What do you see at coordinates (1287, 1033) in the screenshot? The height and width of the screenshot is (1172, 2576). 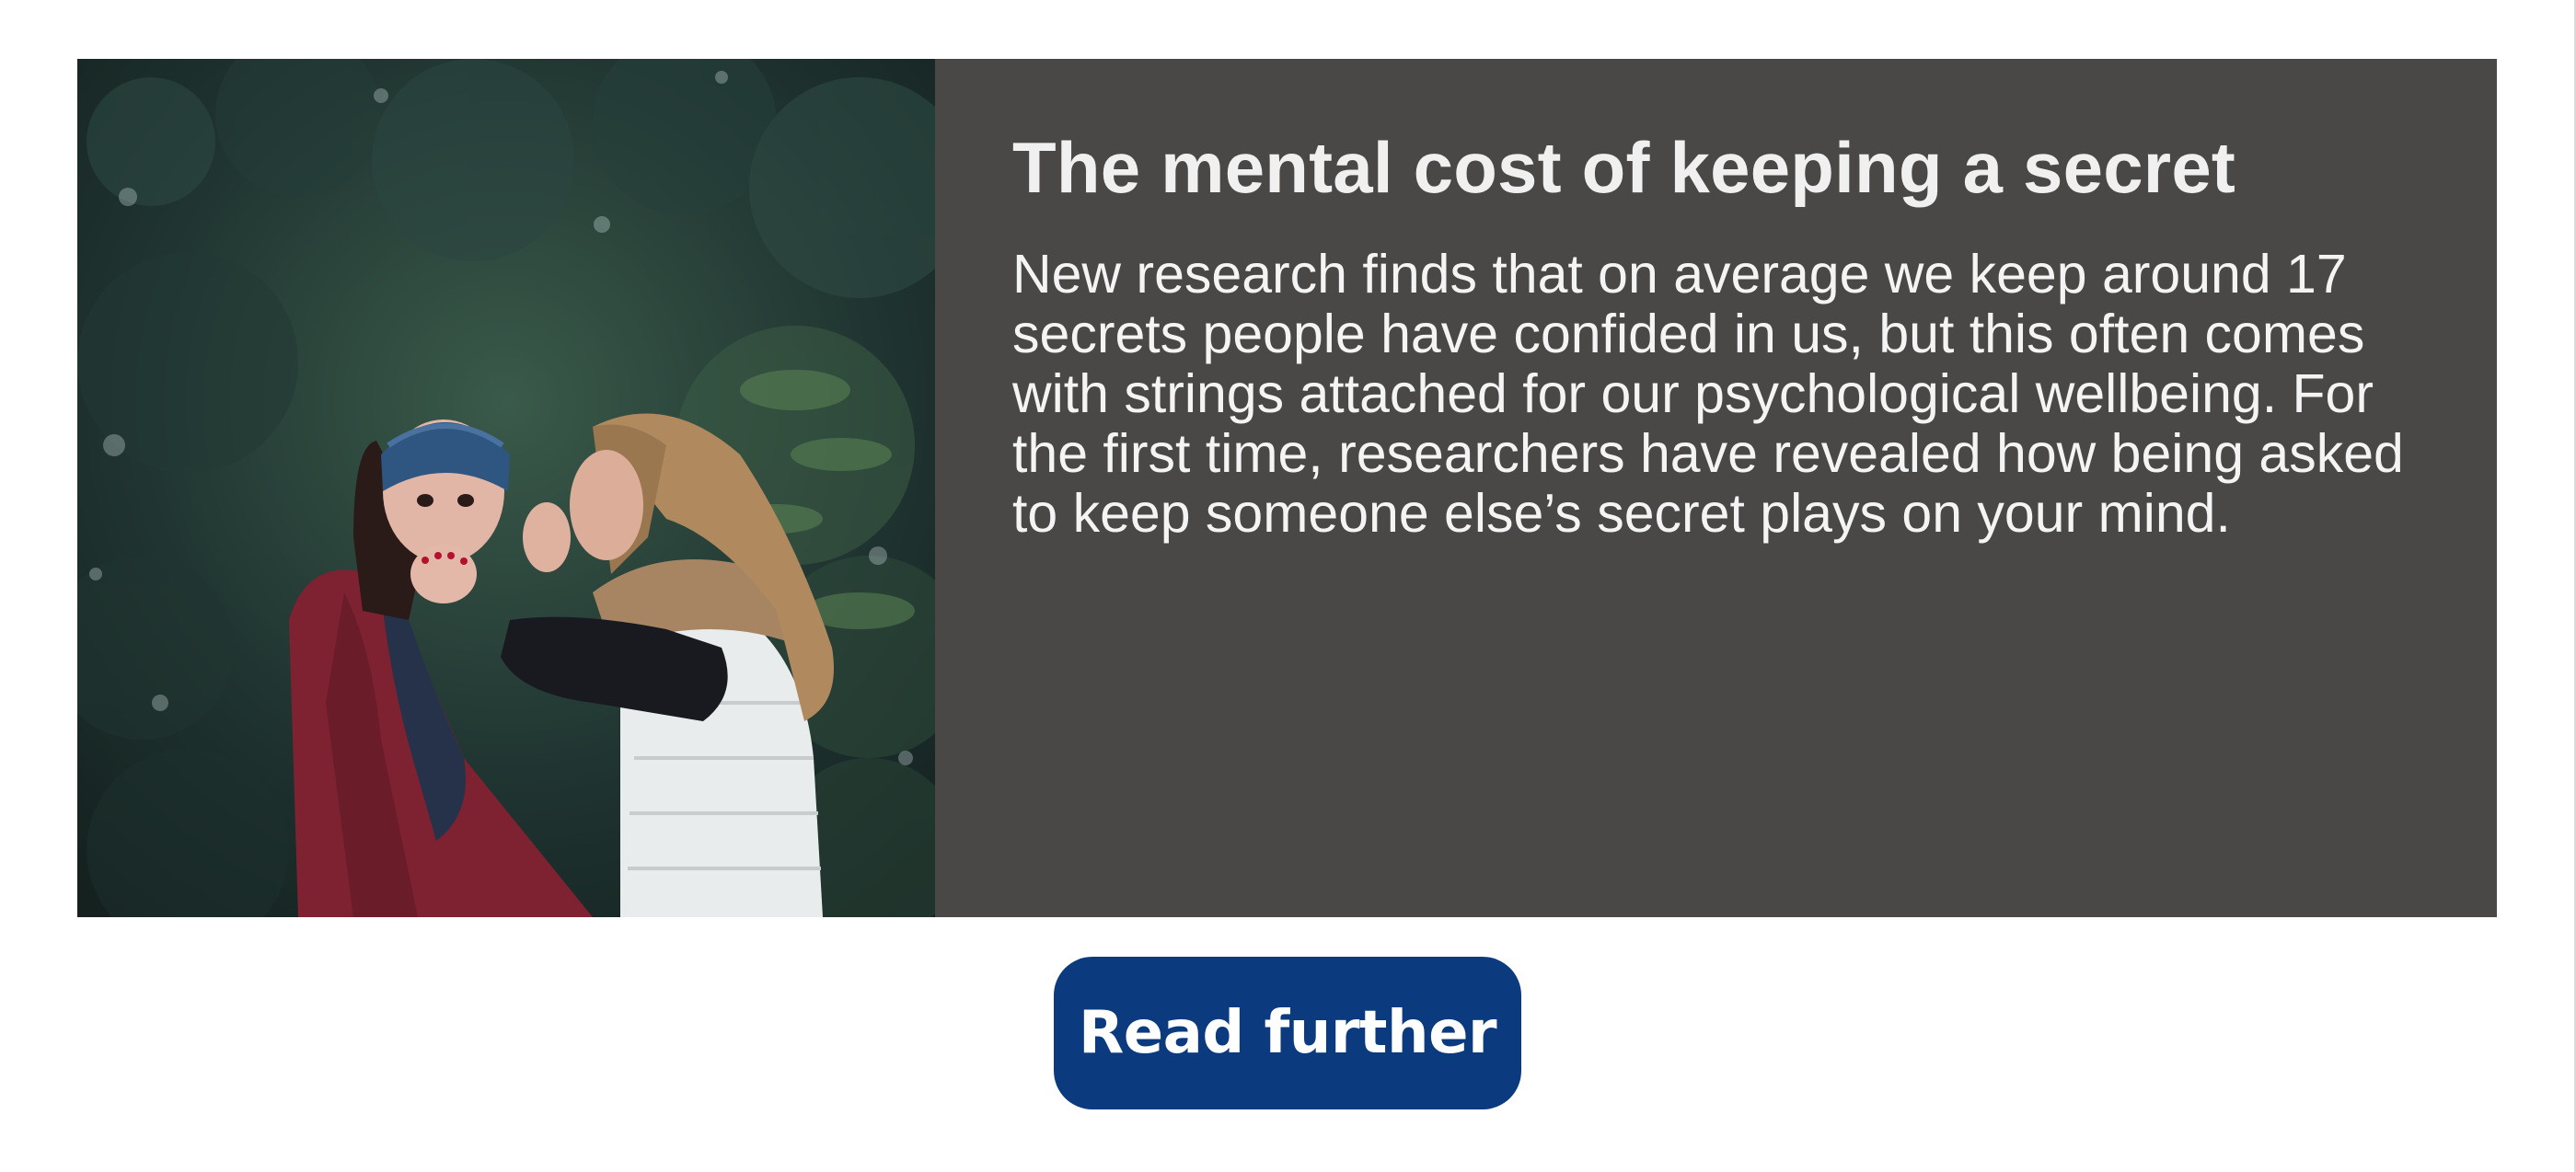 I see `read-further-button: Read further` at bounding box center [1287, 1033].